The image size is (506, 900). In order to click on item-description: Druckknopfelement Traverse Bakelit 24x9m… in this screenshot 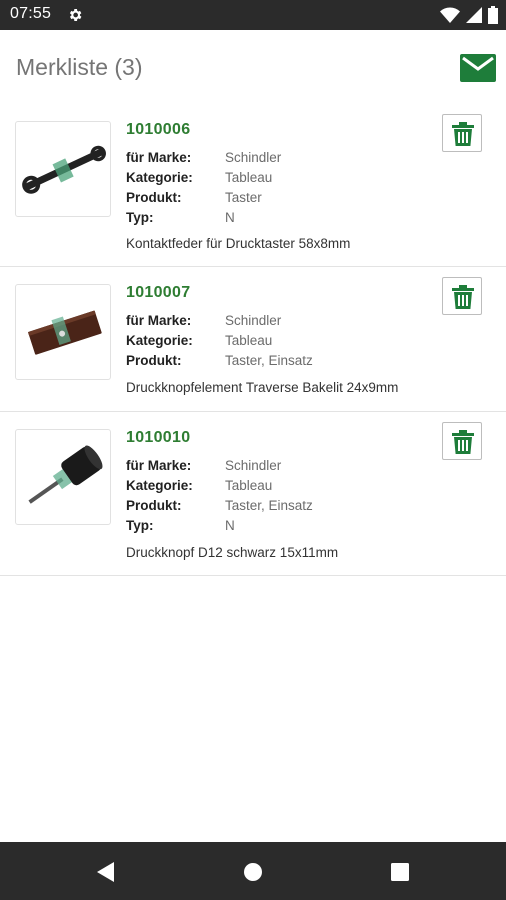, I will do `click(262, 387)`.